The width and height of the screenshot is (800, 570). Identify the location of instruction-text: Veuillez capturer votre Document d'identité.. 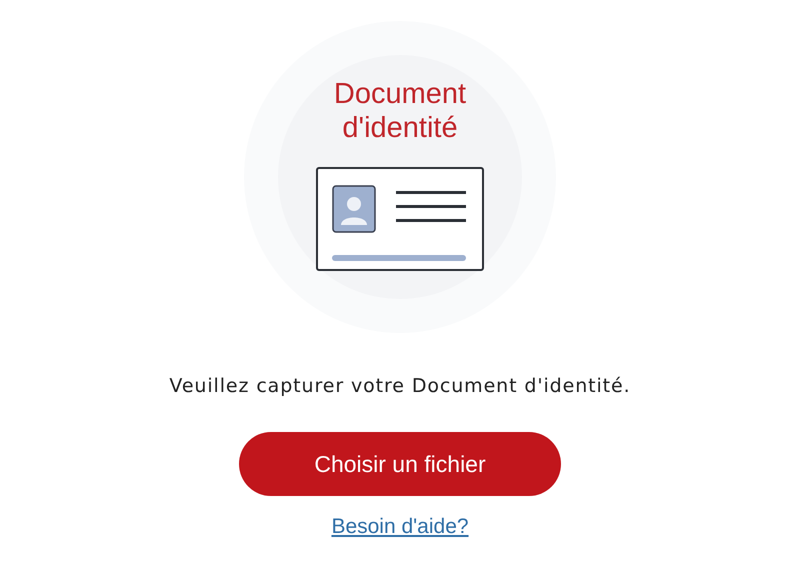
(400, 386).